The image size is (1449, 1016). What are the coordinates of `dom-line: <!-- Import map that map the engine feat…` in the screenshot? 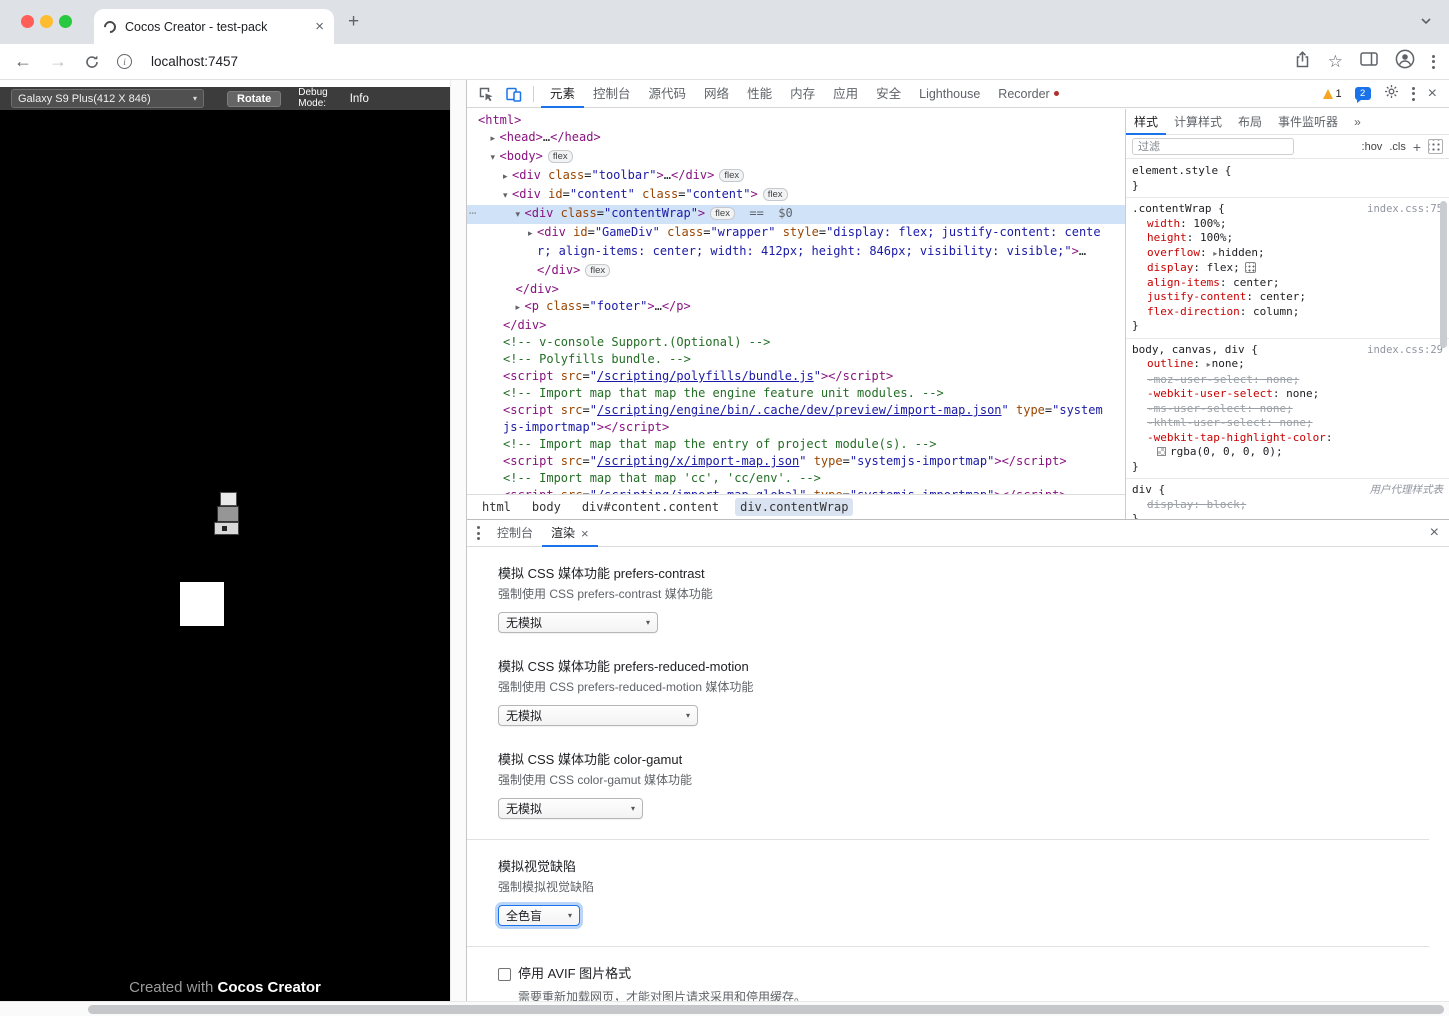 It's located at (796, 393).